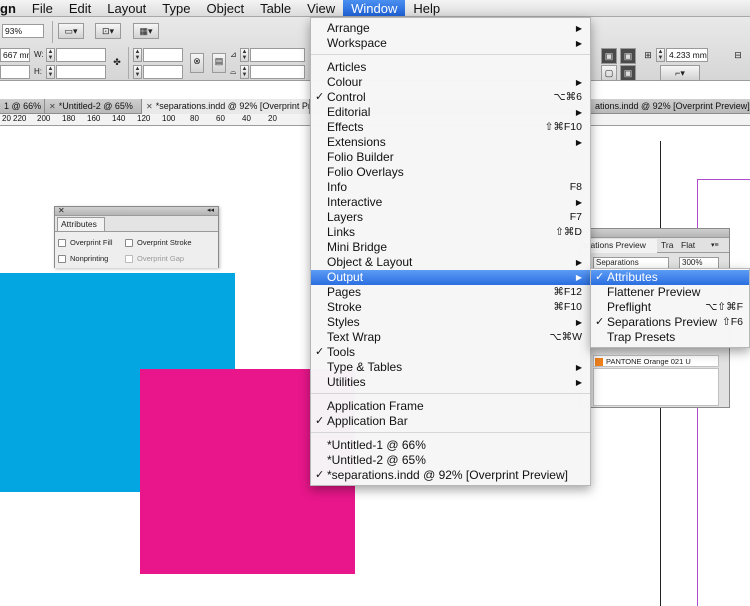 The width and height of the screenshot is (750, 606). I want to click on scale-y-stepper: ▲ ▼, so click(137, 72).